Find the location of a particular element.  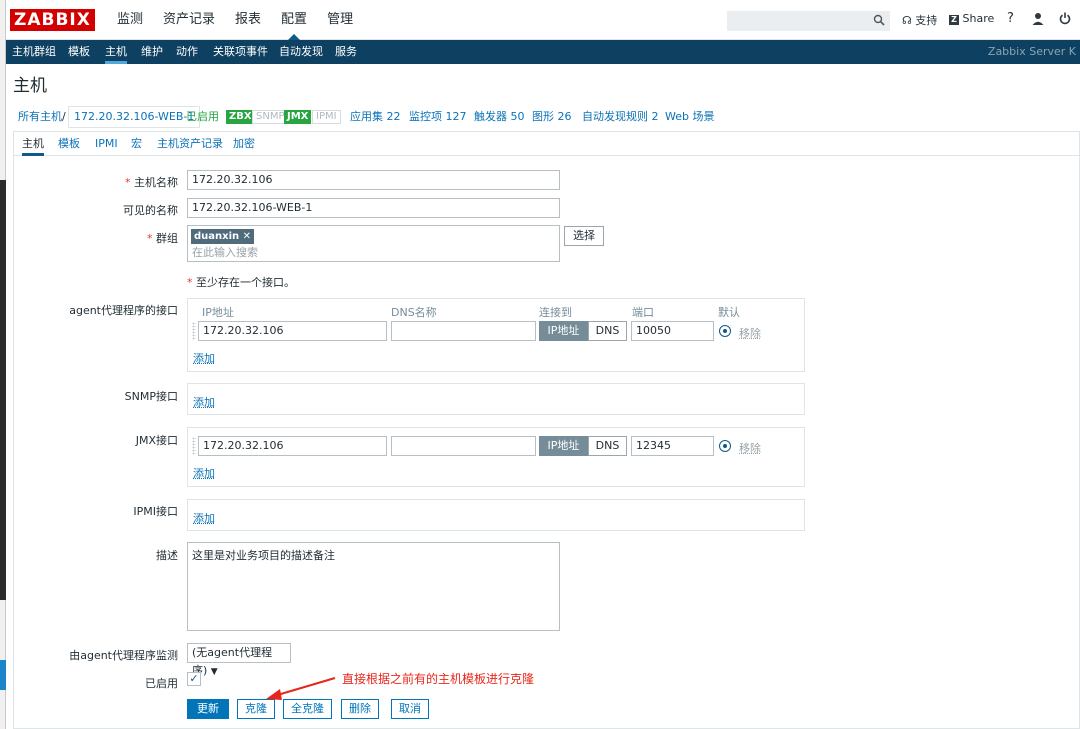

support-link: ☊ 支持 is located at coordinates (919, 20).